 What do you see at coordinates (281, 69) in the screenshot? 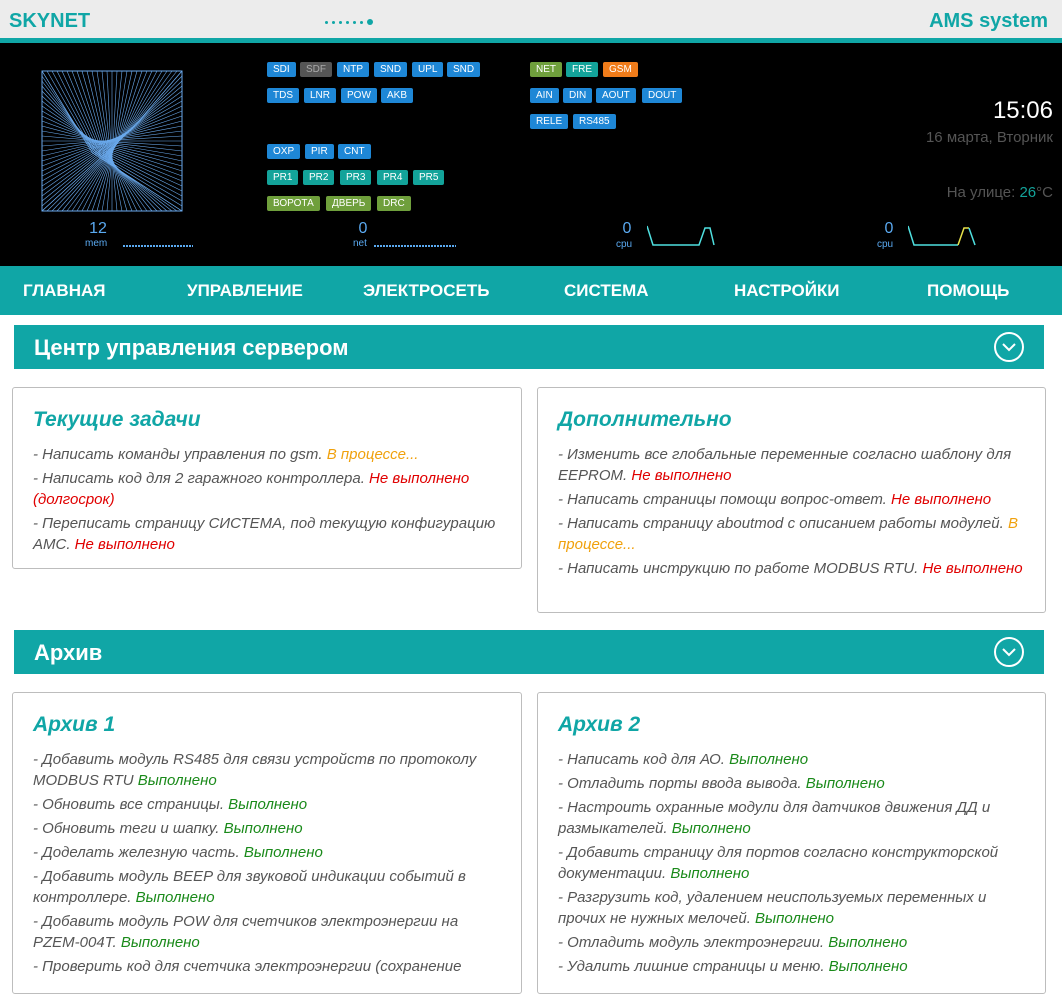
I see `tag-sdi: SDI` at bounding box center [281, 69].